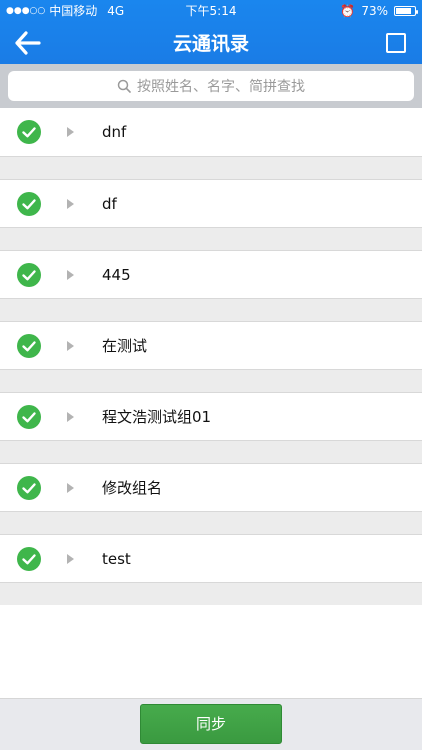 This screenshot has height=750, width=422. I want to click on list-item: 程文浩测试组01, so click(211, 416).